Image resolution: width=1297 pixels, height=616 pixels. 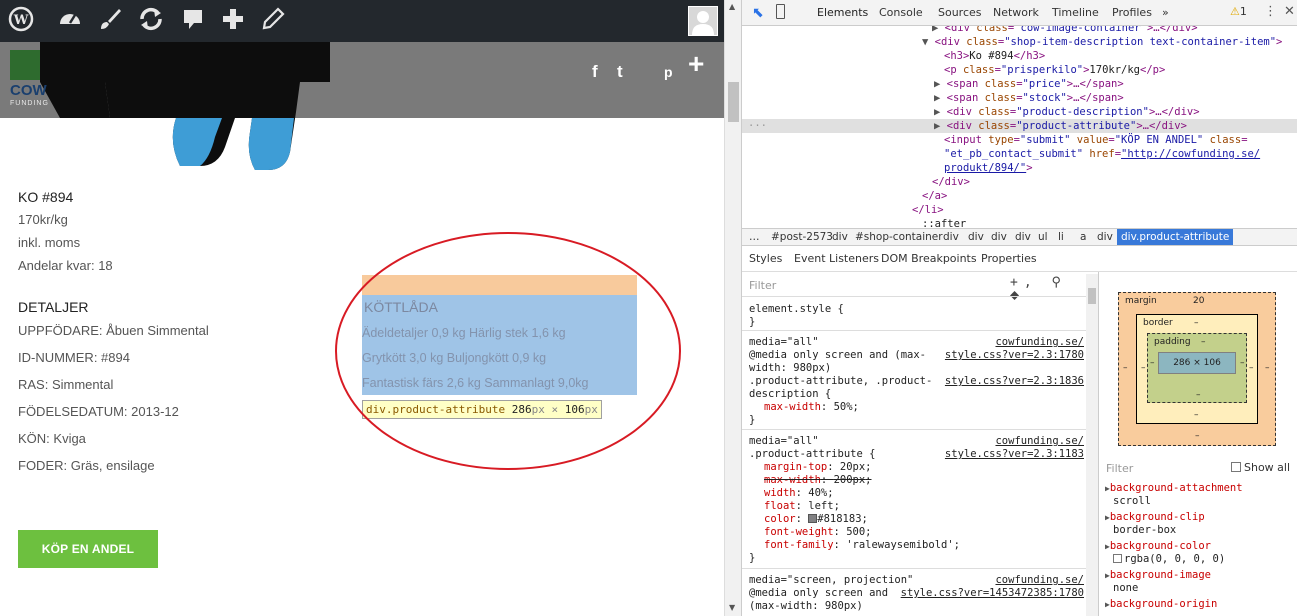 I want to click on inspect-element-icon: ⬉, so click(x=758, y=13).